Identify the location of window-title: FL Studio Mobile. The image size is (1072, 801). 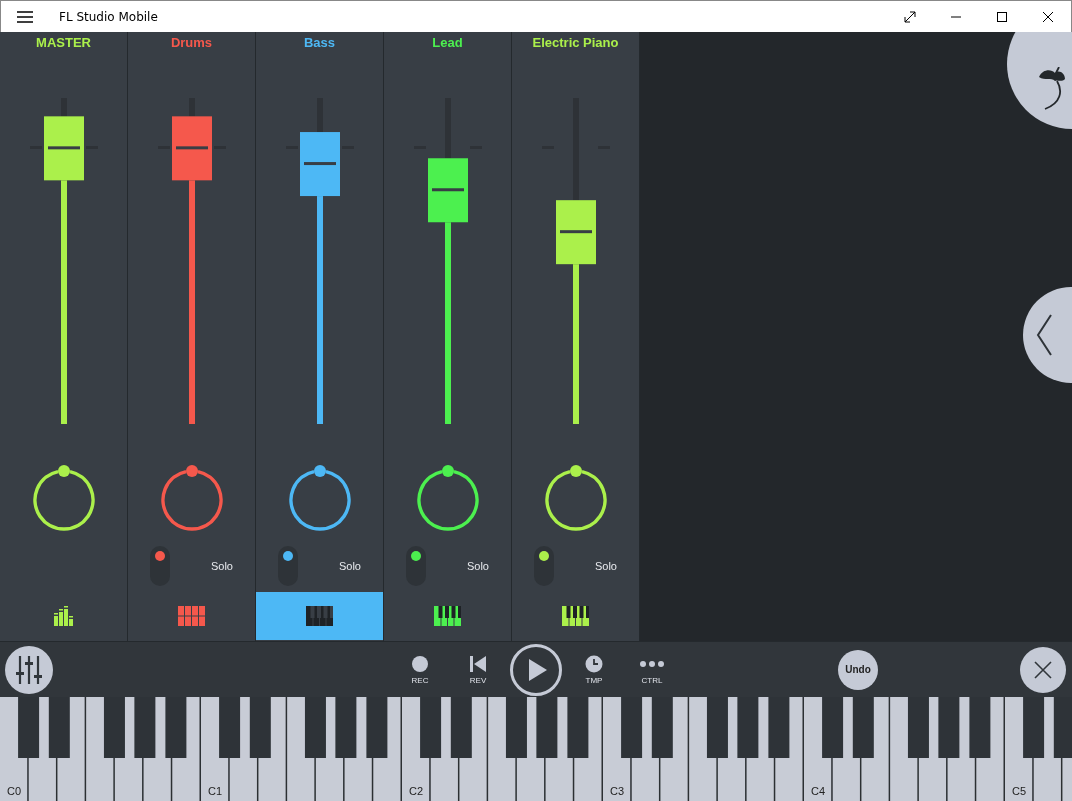
(108, 16).